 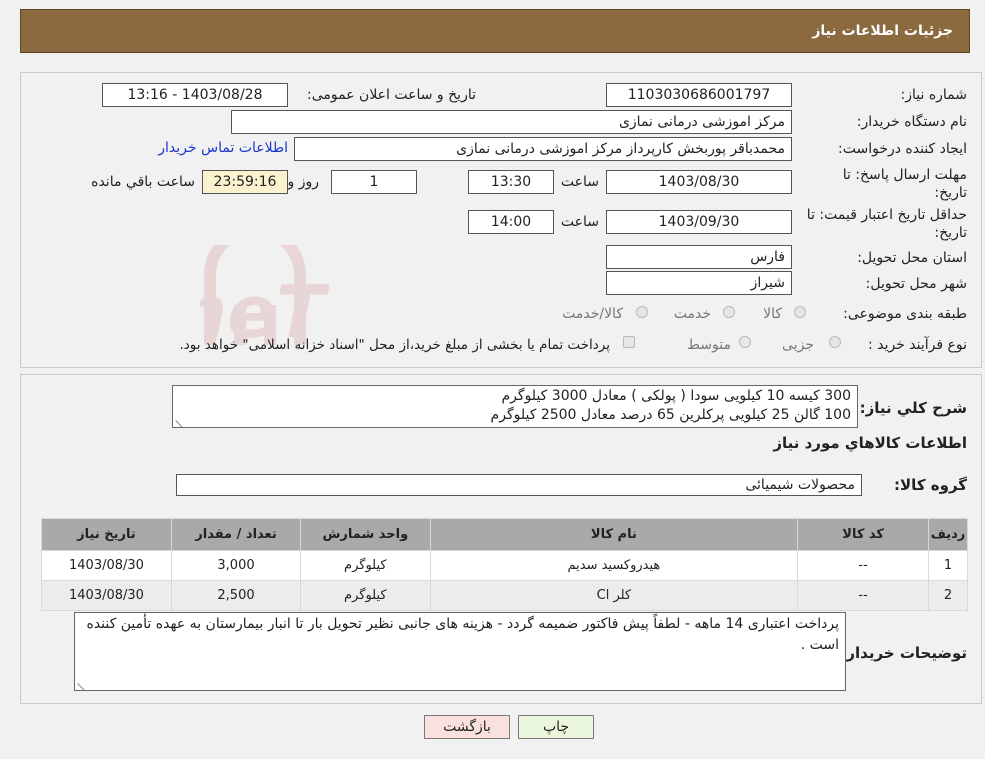 I want to click on remaining-time-field: 23:59:16, so click(x=245, y=182).